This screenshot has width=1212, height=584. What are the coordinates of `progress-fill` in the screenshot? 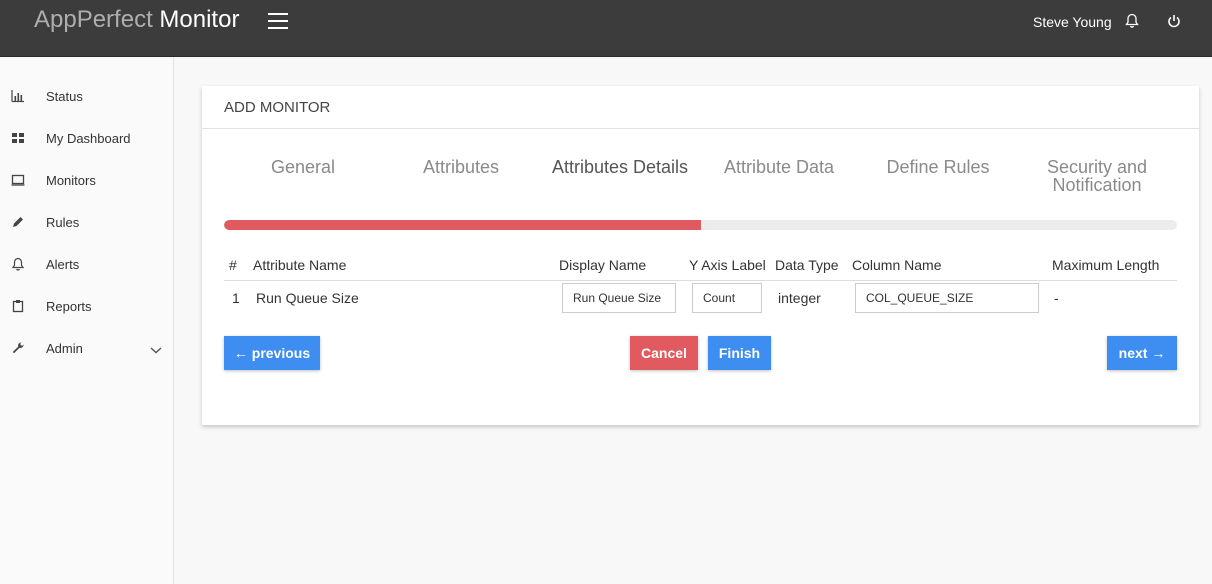 It's located at (462, 225).